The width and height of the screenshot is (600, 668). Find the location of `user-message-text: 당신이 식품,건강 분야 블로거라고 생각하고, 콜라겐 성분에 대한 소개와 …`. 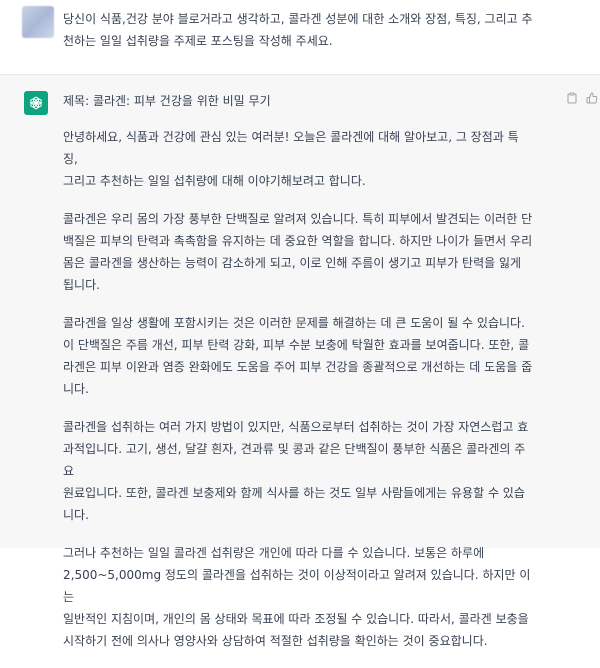

user-message-text: 당신이 식품,건강 분야 블로거라고 생각하고, 콜라겐 성분에 대한 소개와 … is located at coordinates (298, 30).